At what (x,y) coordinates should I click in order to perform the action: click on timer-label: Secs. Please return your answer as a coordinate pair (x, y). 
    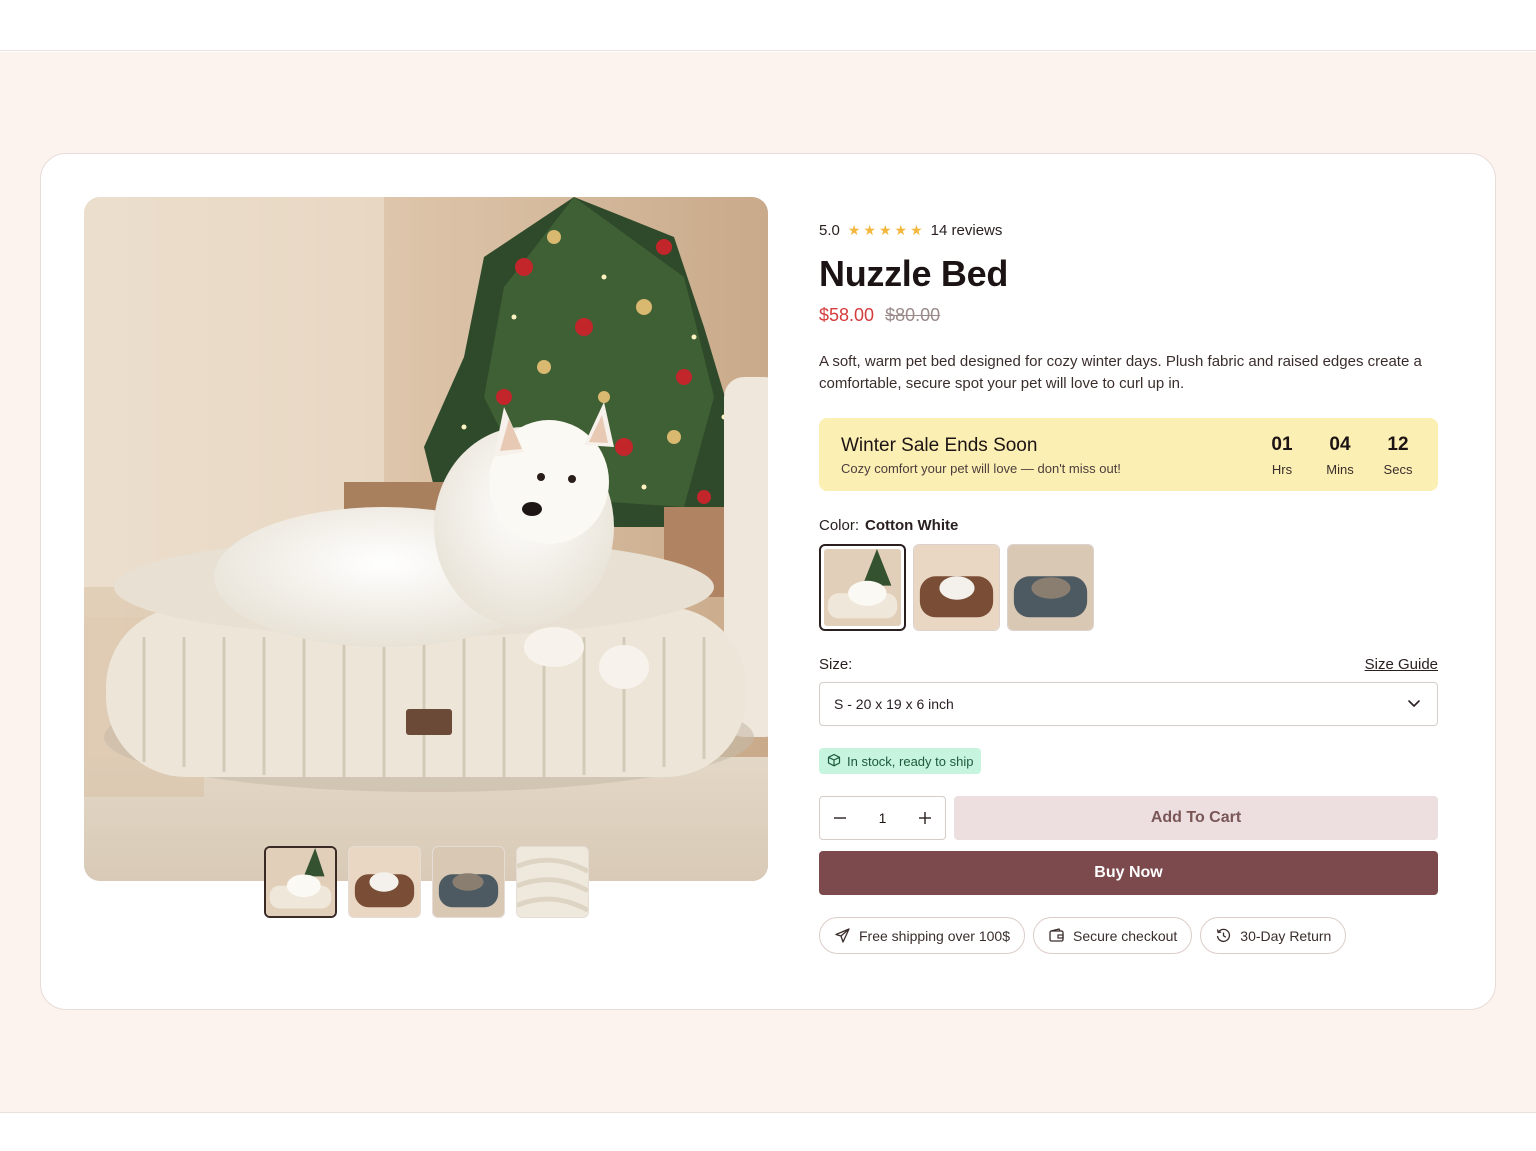
    Looking at the image, I should click on (1398, 469).